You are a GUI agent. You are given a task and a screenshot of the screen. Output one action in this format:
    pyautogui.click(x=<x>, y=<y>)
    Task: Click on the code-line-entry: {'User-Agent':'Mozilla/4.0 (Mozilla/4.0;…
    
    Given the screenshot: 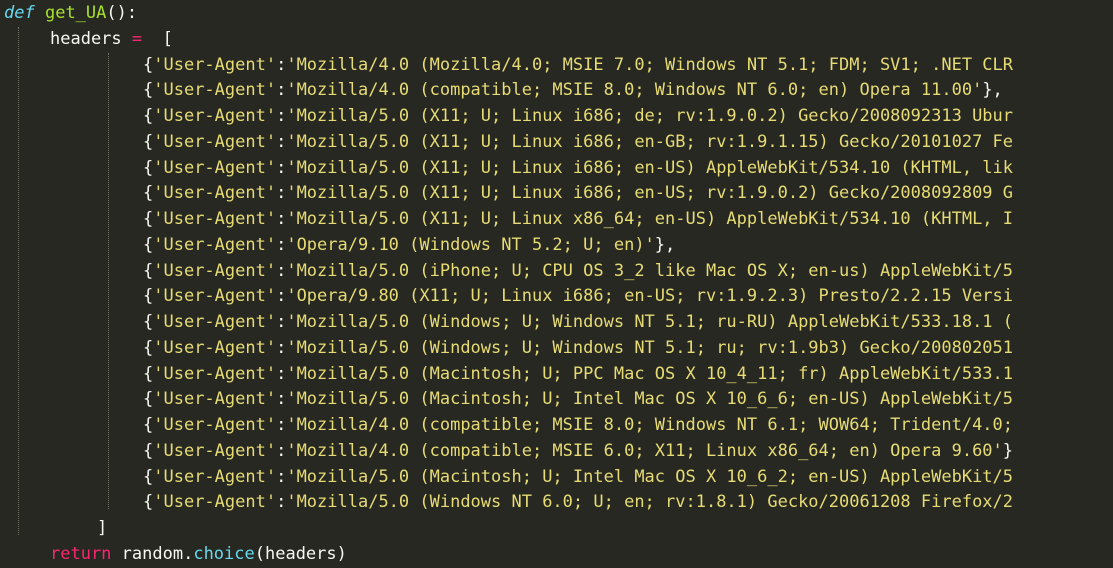 What is the action you would take?
    pyautogui.click(x=558, y=66)
    